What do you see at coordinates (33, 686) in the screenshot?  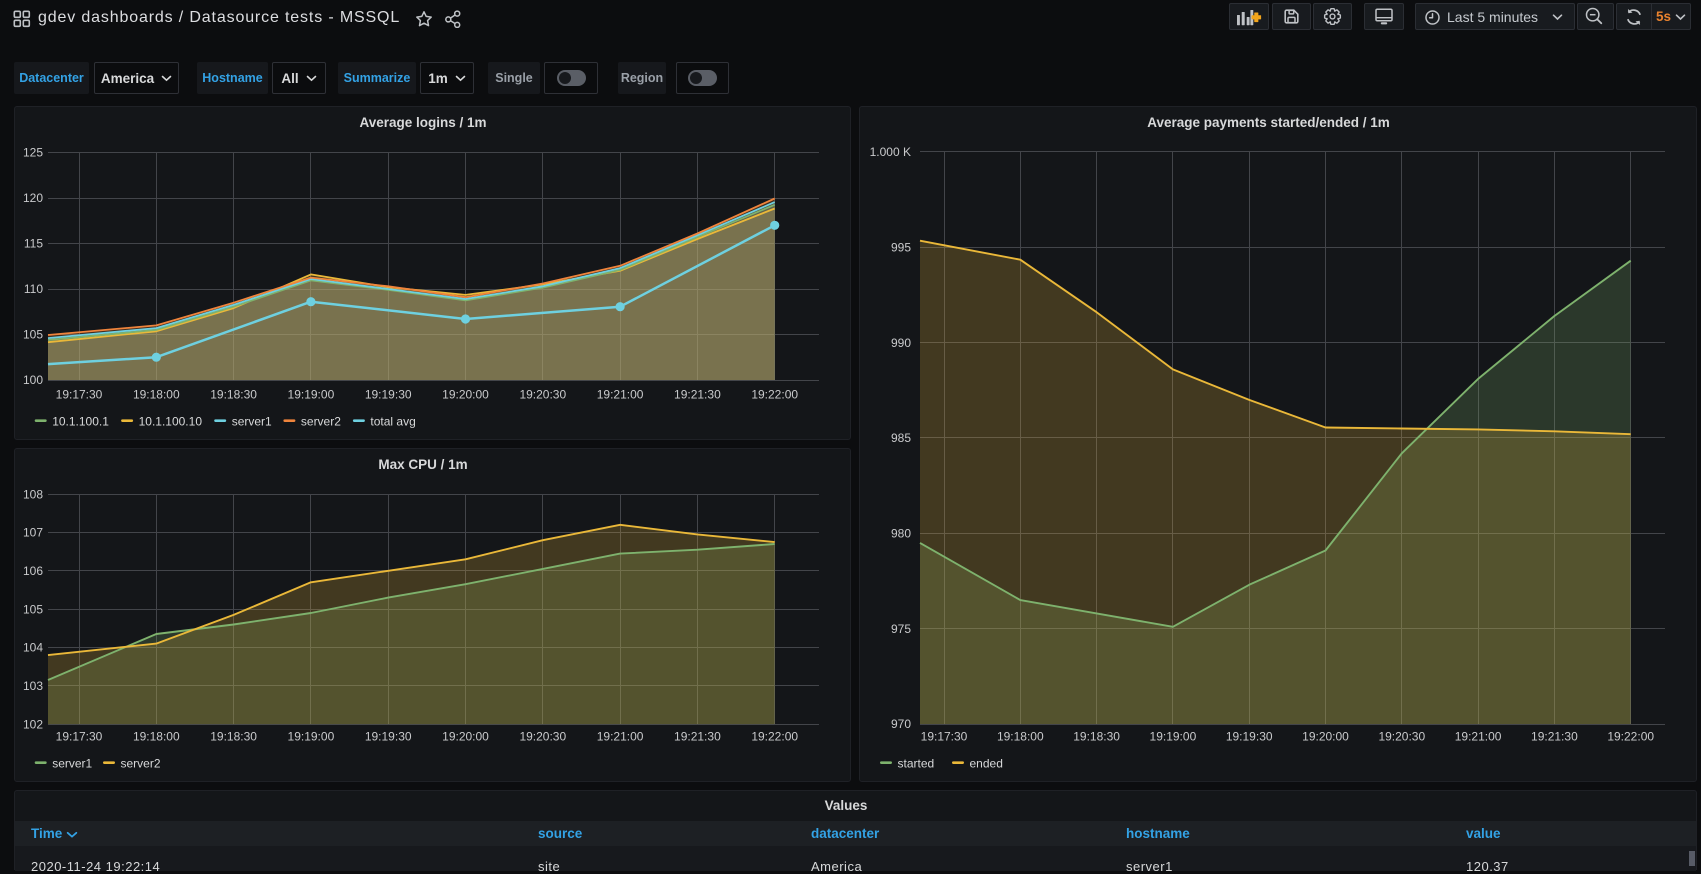 I see `svg-text: 103` at bounding box center [33, 686].